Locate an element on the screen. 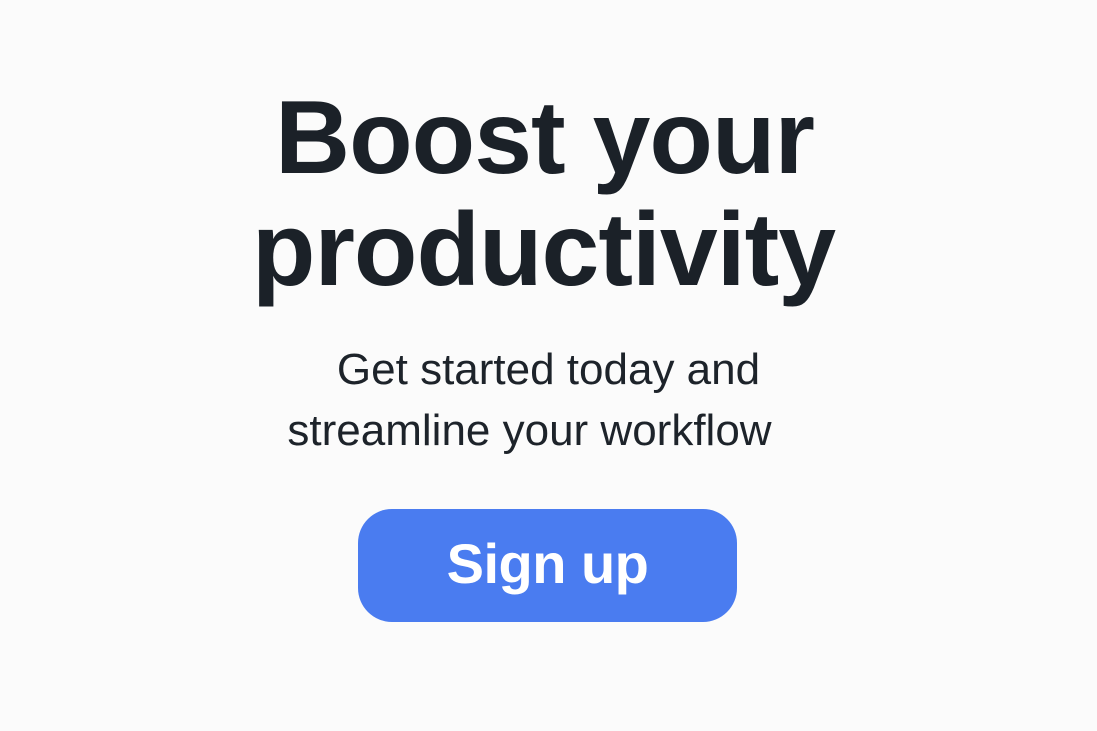 This screenshot has width=1097, height=731. hero-subtitle-line-1: Get started today and is located at coordinates (548, 369).